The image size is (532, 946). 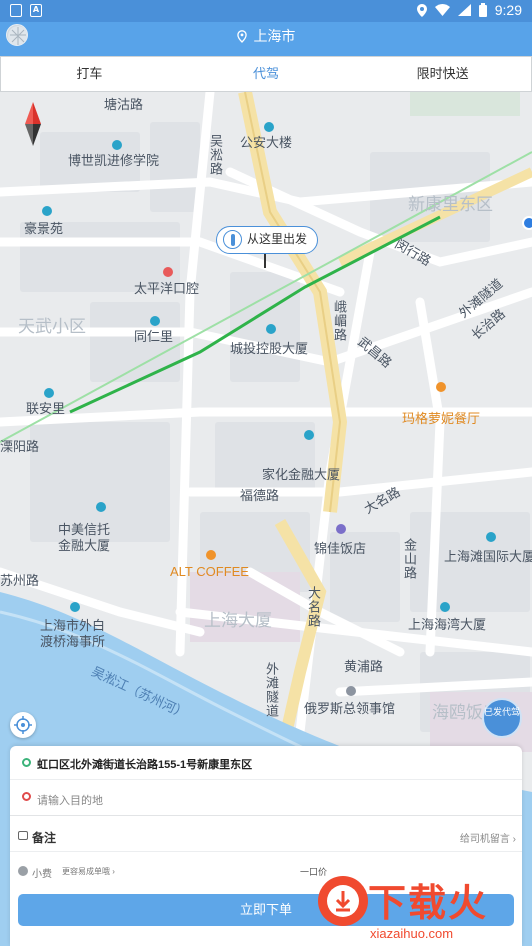 What do you see at coordinates (167, 288) in the screenshot?
I see `place-label: 太平洋口腔` at bounding box center [167, 288].